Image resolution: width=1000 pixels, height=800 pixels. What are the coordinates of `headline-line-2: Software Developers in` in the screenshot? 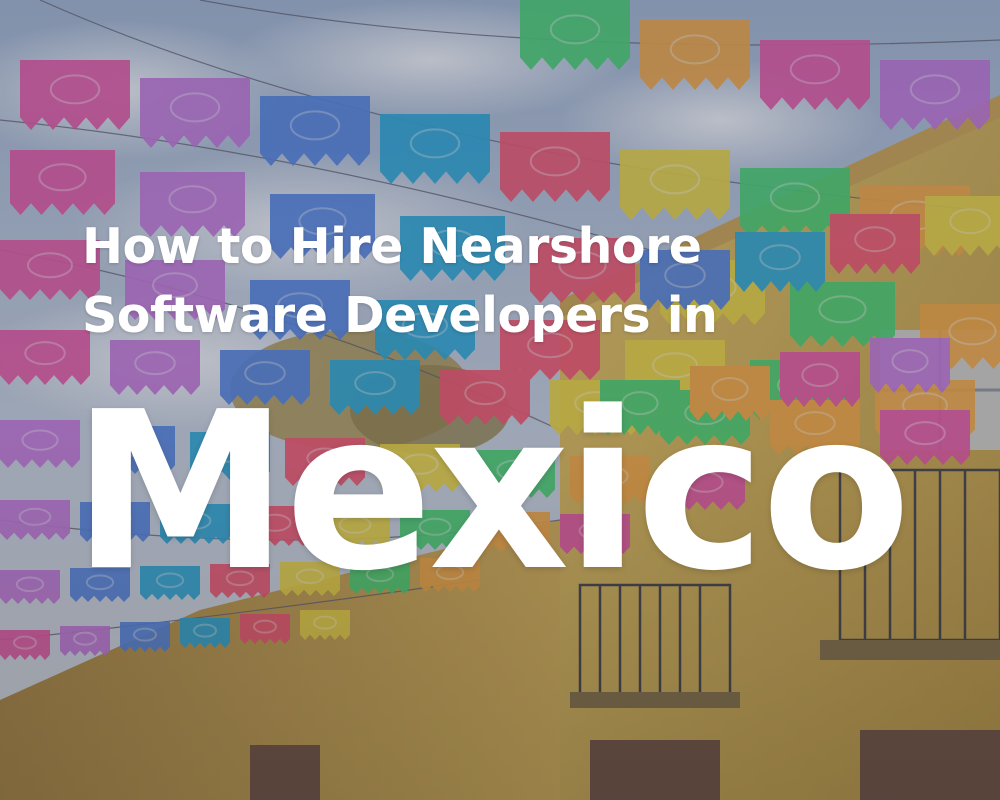 It's located at (400, 315).